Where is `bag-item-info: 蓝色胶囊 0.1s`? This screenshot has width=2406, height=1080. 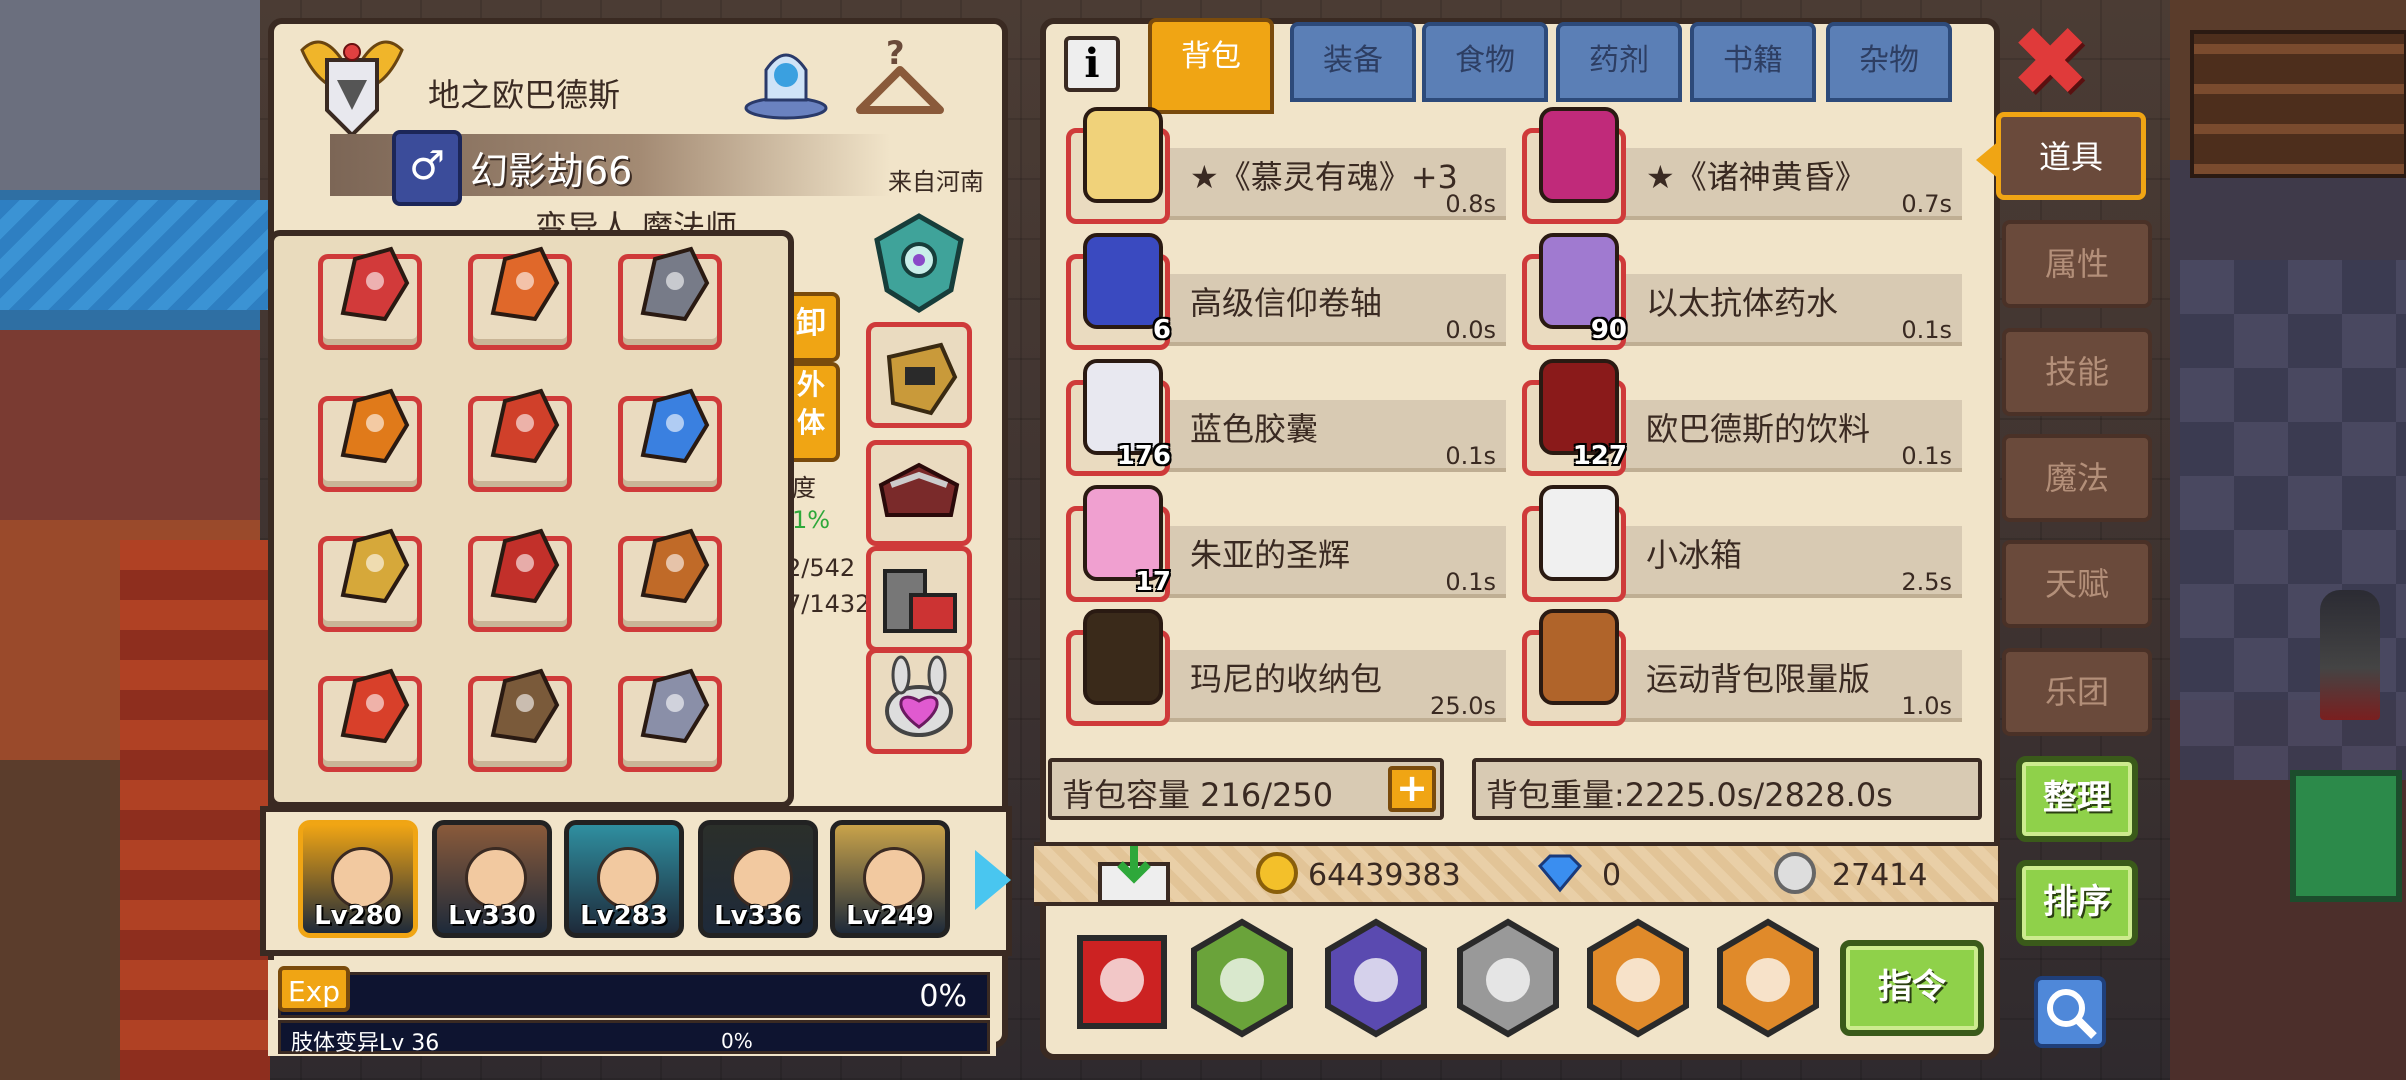
bag-item-info: 蓝色胶囊 0.1s is located at coordinates (1336, 436).